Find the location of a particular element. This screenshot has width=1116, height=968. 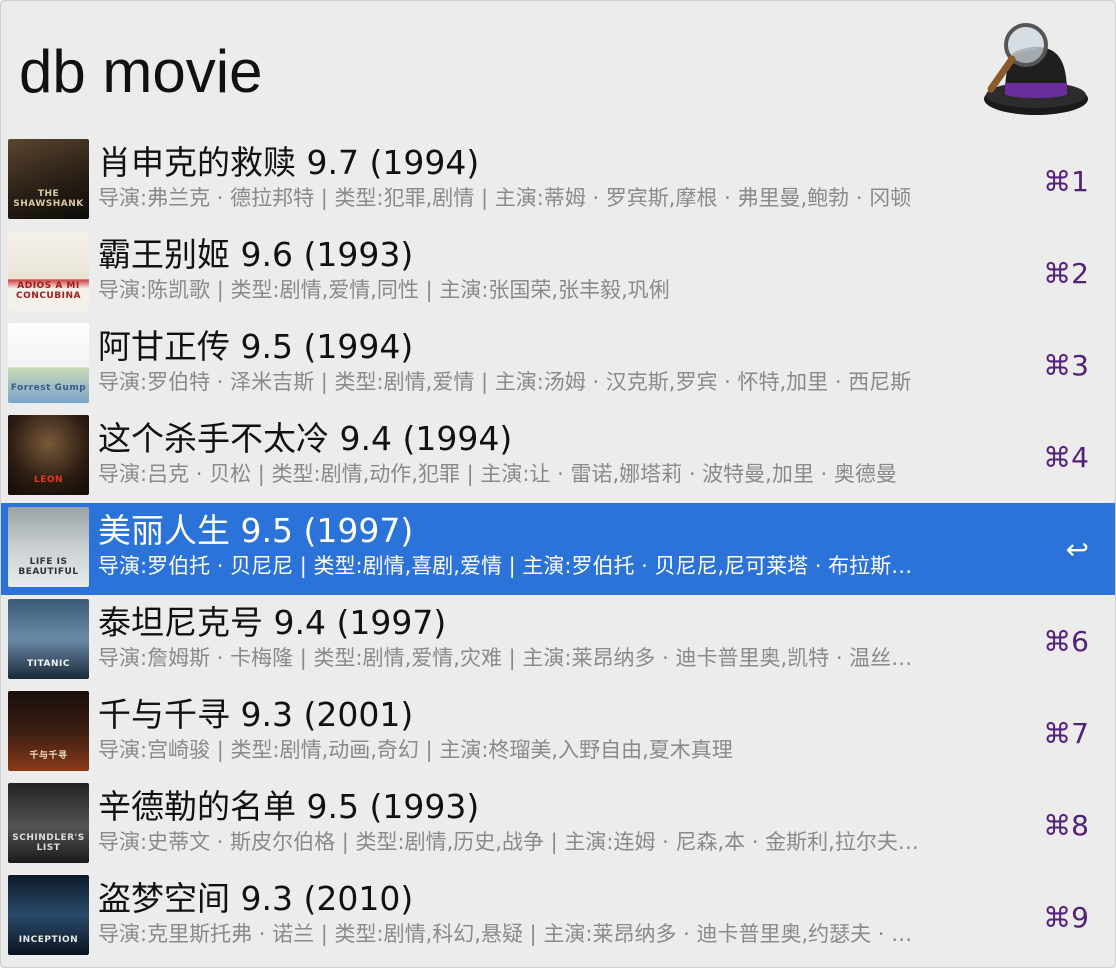

result-title: 辛德勒的名单 9.5 (1993) is located at coordinates (289, 806).